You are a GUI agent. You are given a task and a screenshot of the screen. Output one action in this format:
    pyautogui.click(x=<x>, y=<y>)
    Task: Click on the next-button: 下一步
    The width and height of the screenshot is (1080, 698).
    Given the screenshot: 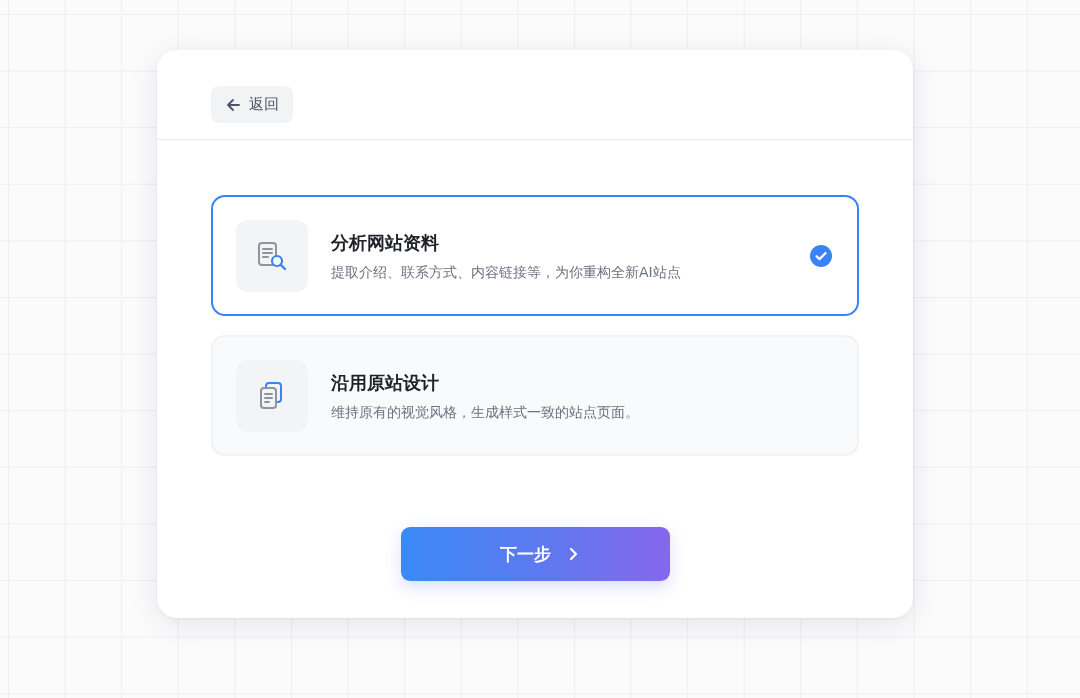 What is the action you would take?
    pyautogui.click(x=535, y=554)
    